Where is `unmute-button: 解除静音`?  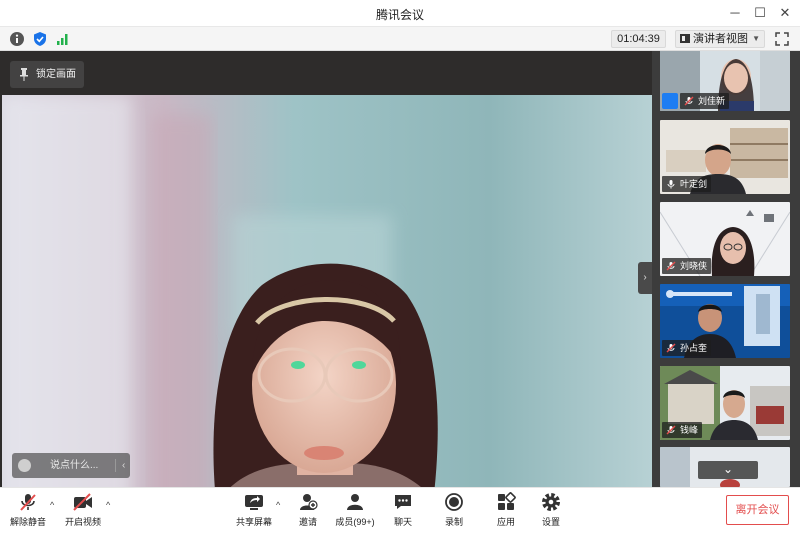
unmute-button: 解除静音 is located at coordinates (28, 512).